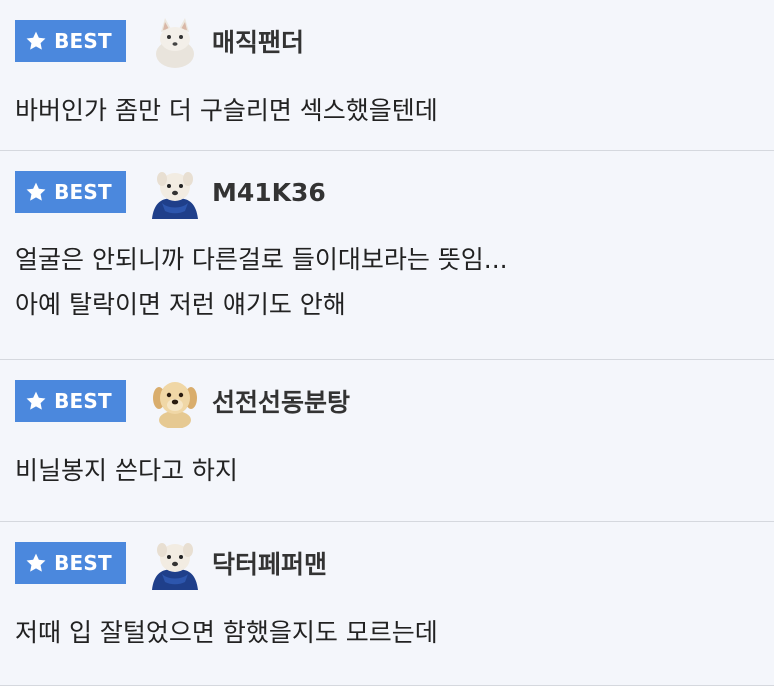  What do you see at coordinates (387, 470) in the screenshot?
I see `comment-text: 비닐봉지 쓴다고 하지` at bounding box center [387, 470].